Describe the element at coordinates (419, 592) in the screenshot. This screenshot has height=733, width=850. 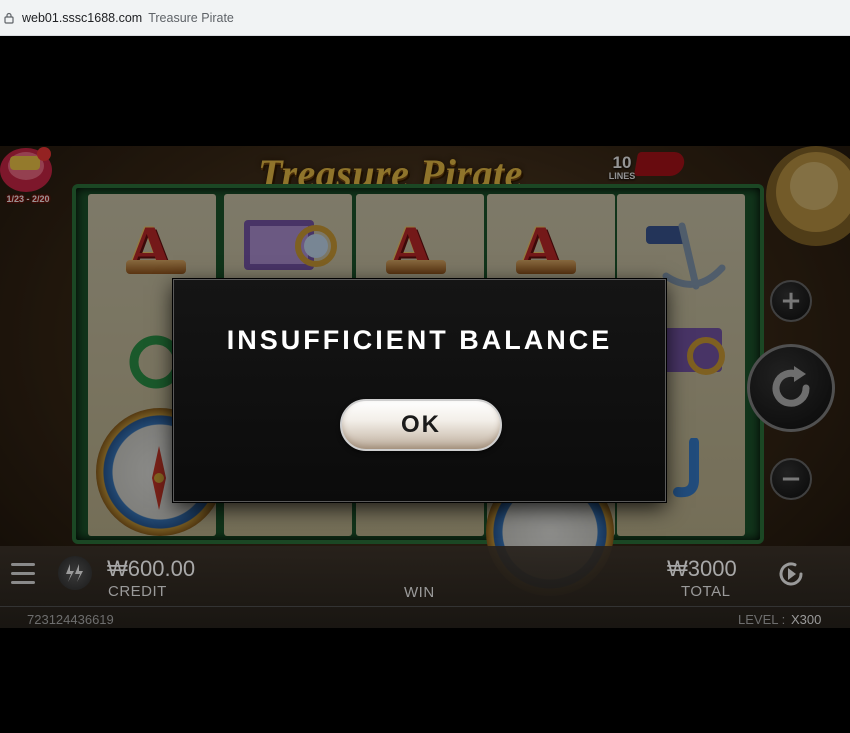
I see `win-label: WIN` at that location.